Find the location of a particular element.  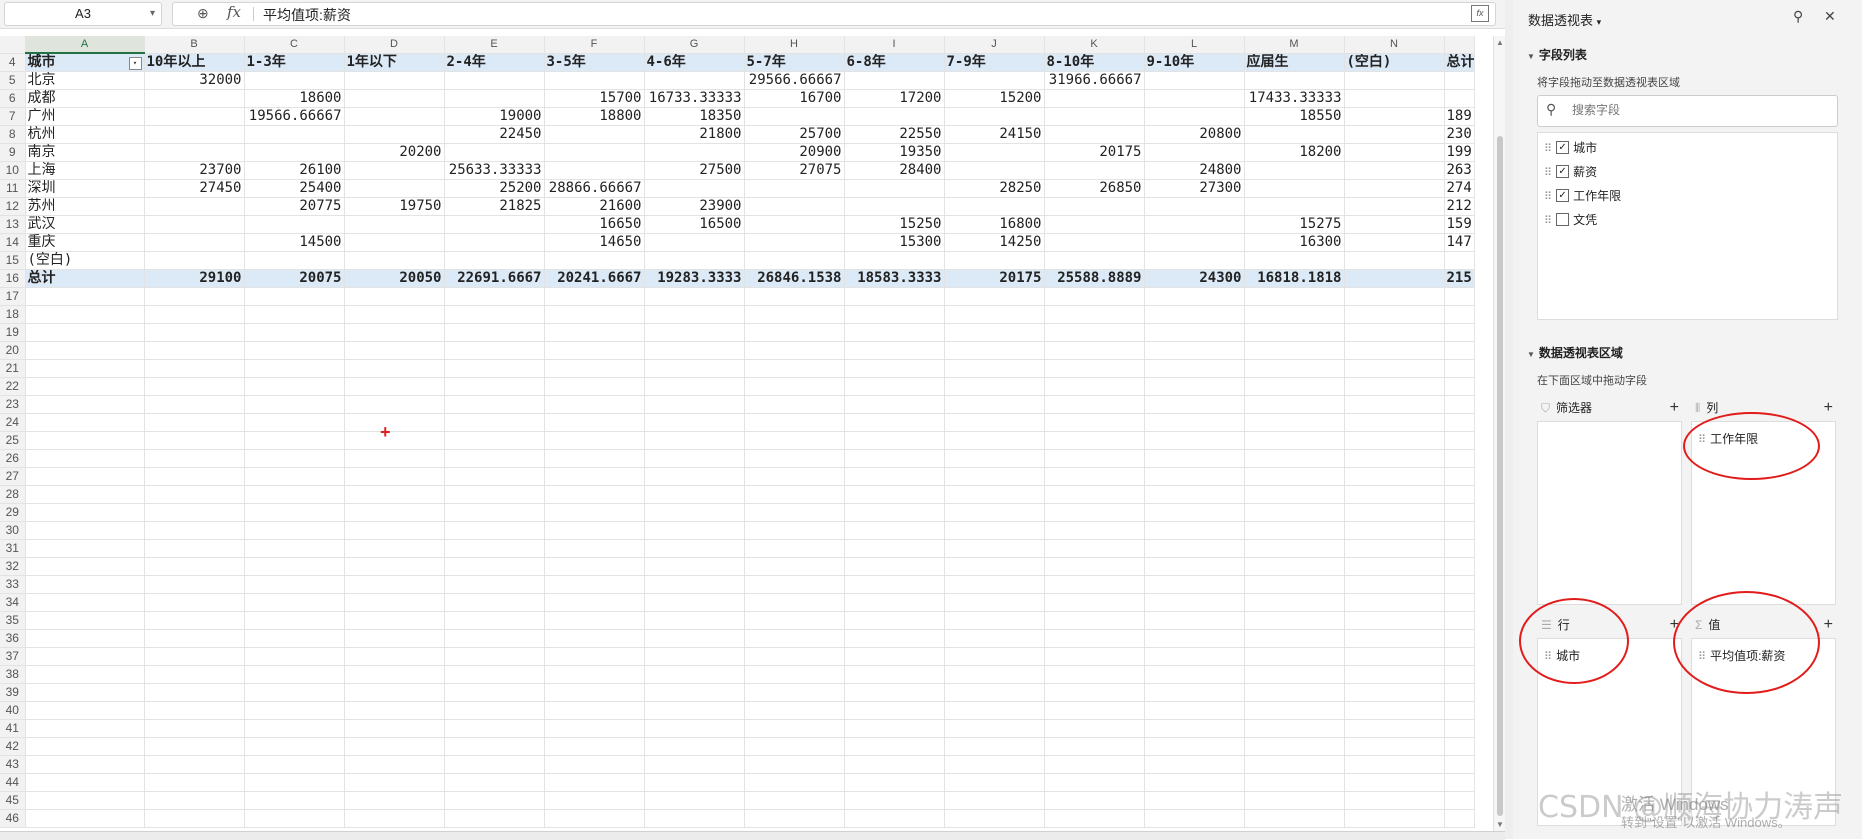

row-number: 14 is located at coordinates (13, 242).